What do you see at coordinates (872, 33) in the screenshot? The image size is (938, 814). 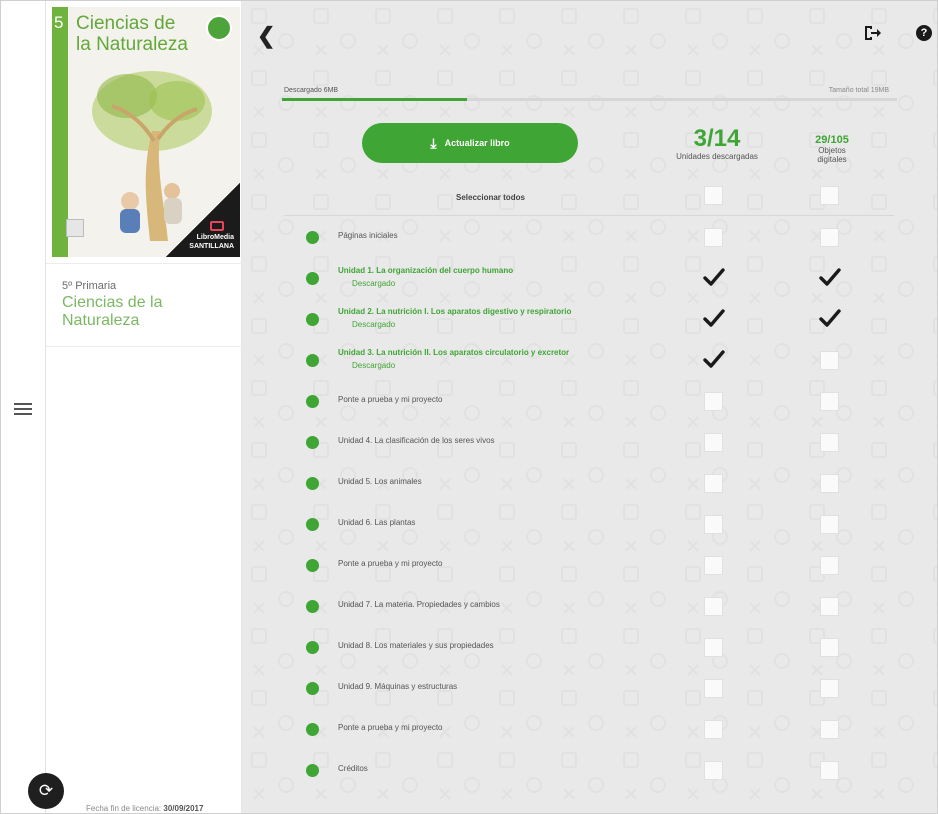 I see `logout-icon` at bounding box center [872, 33].